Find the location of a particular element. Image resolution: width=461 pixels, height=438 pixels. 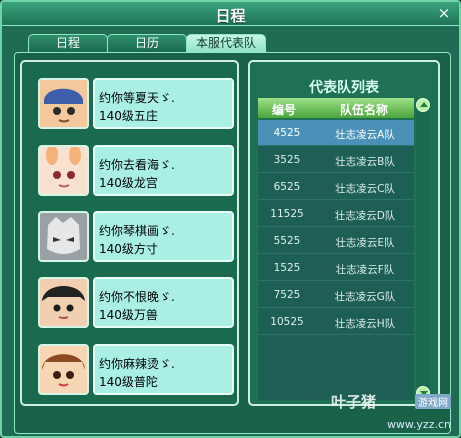

friend-level-school: 140级普陀 is located at coordinates (128, 382).